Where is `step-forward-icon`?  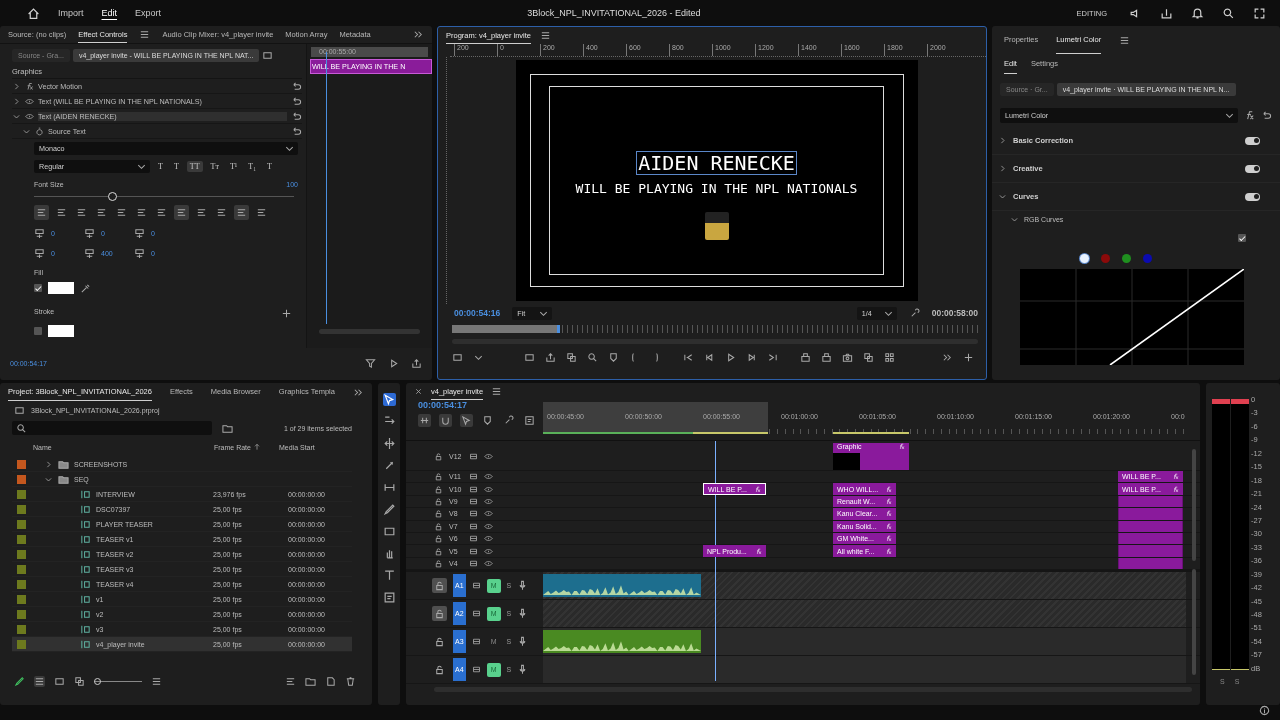
step-forward-icon is located at coordinates (751, 357).